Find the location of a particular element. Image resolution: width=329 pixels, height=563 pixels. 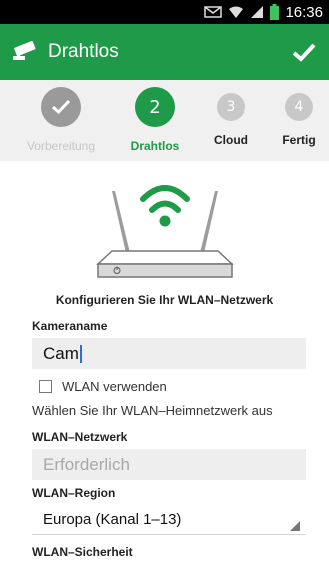

notification-icon is located at coordinates (213, 12).